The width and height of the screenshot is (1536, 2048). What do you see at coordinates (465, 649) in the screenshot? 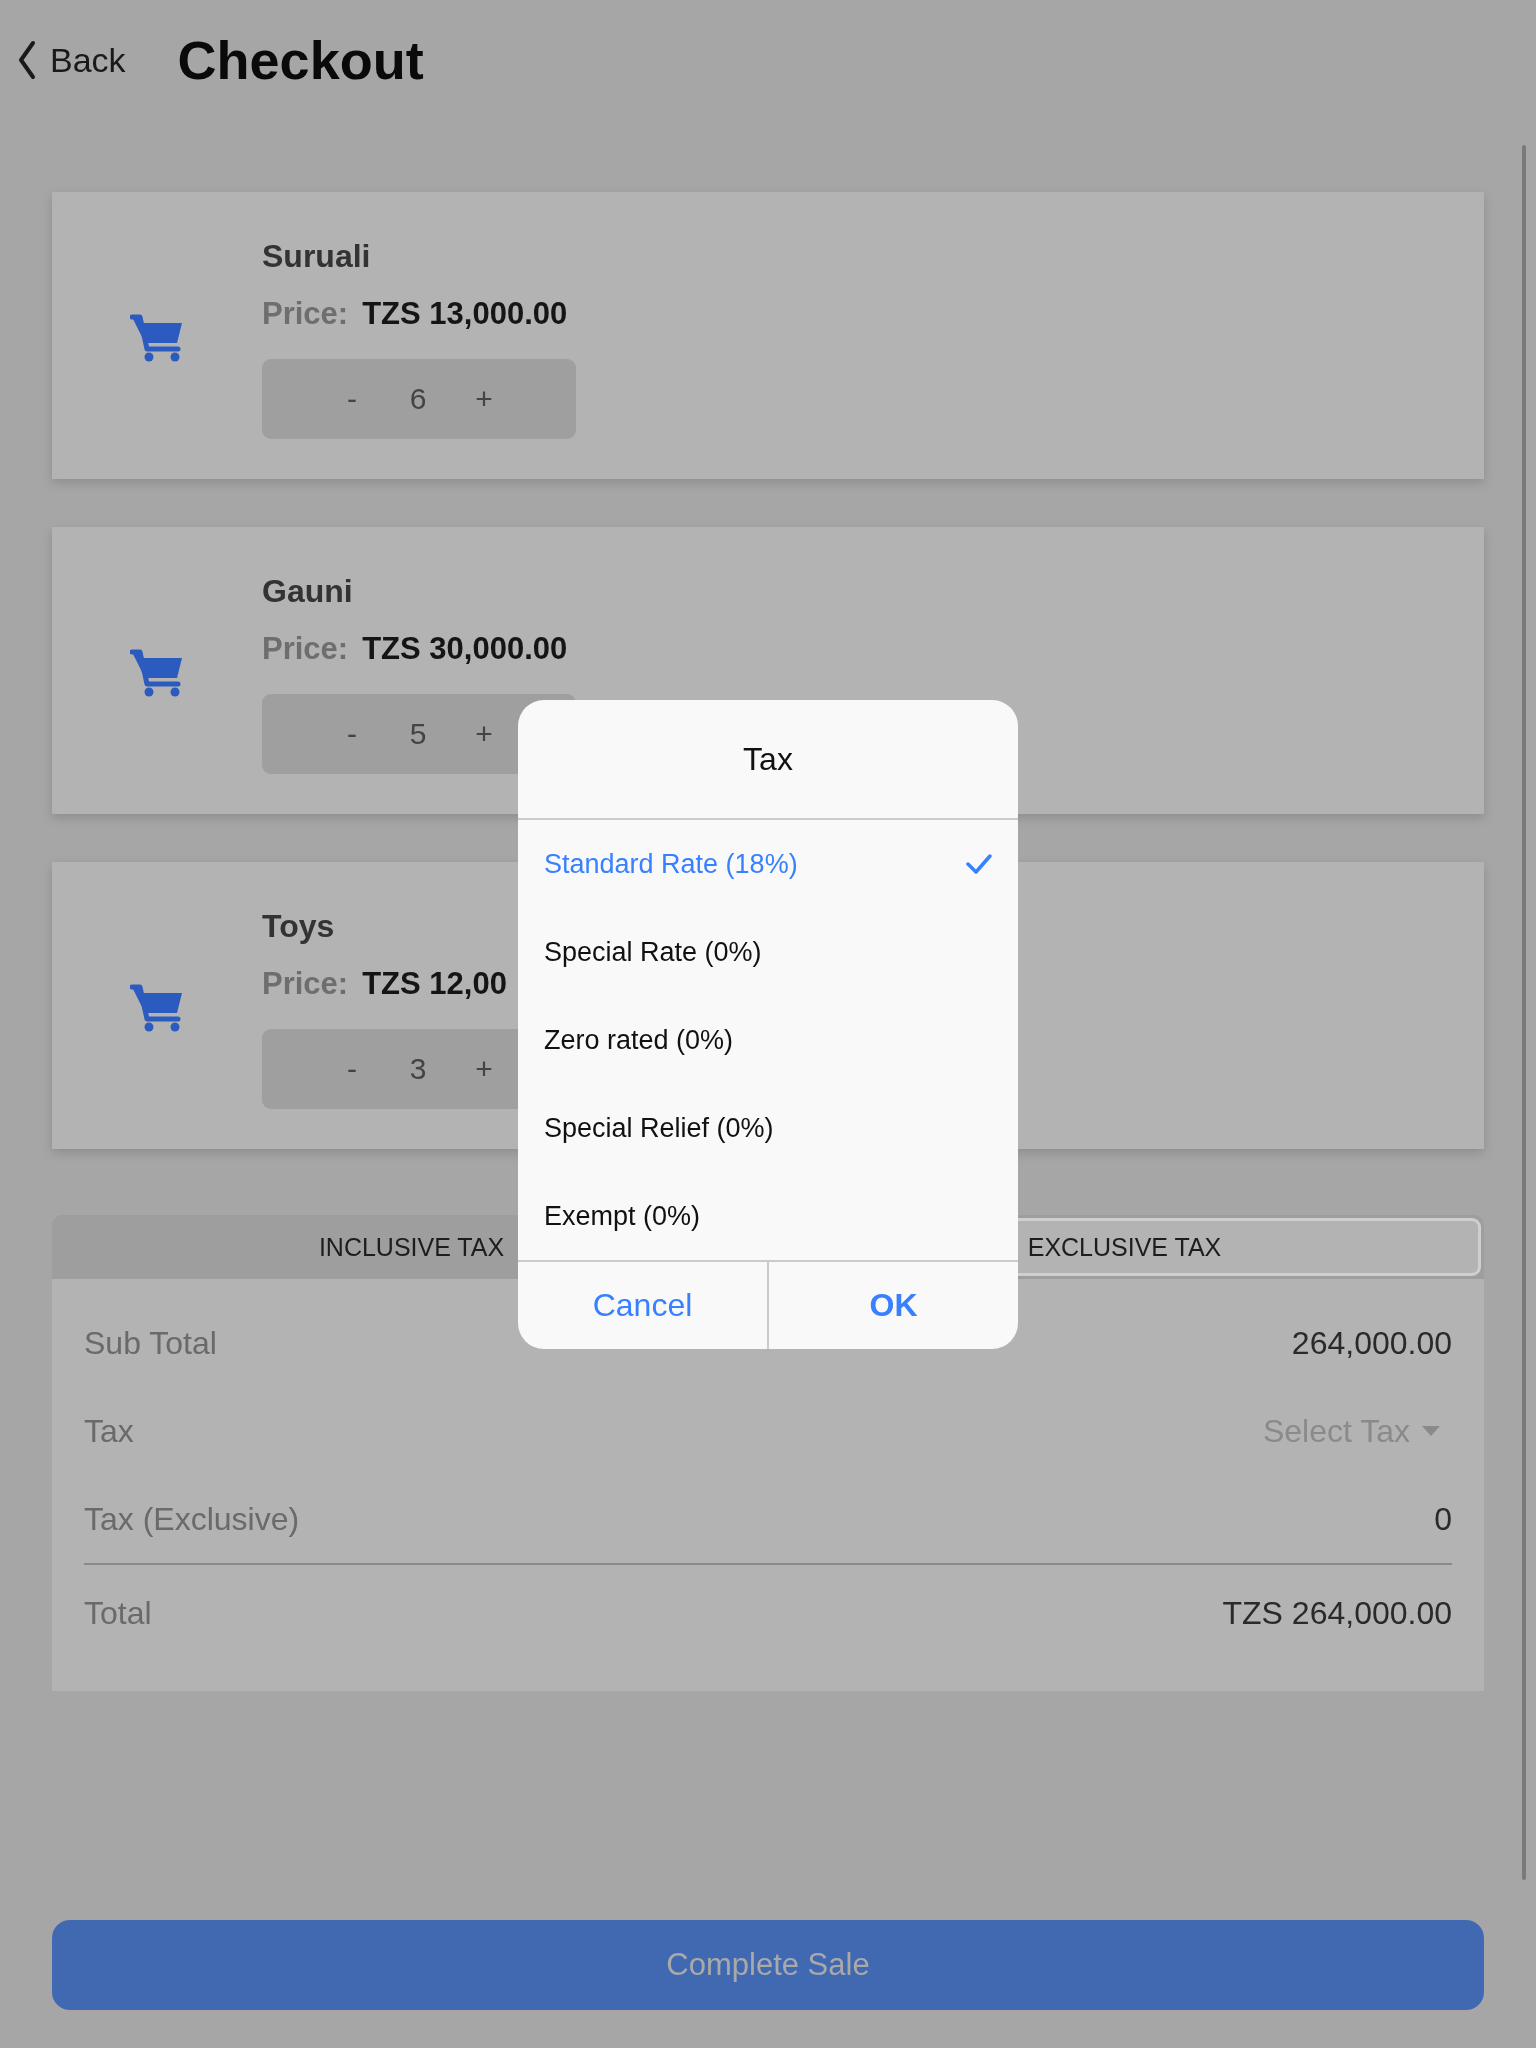
I see `price-value: TZS 30,000.00` at bounding box center [465, 649].